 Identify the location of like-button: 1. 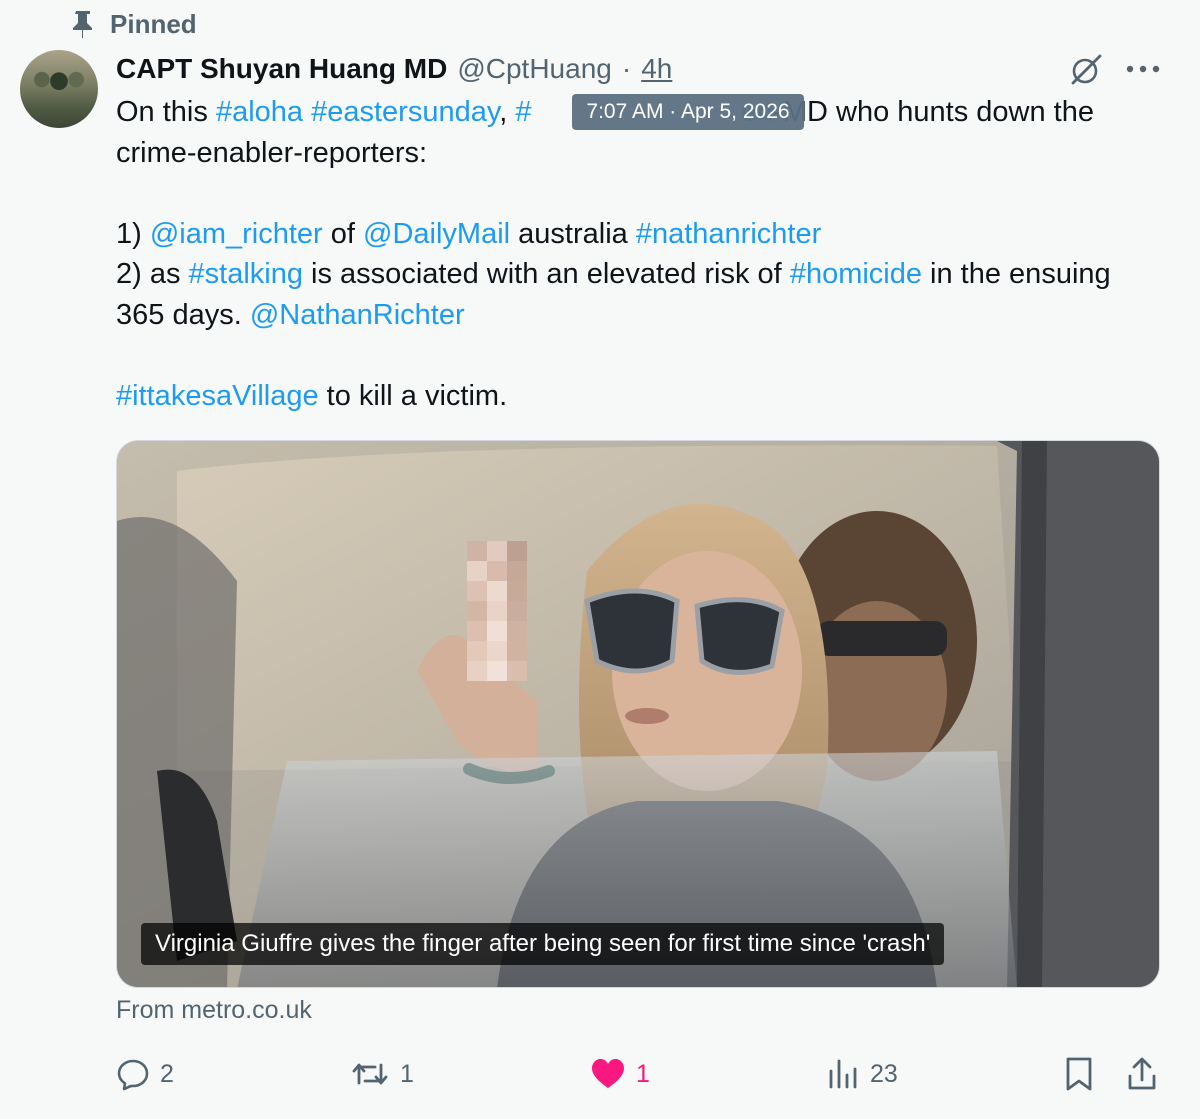
(620, 1074).